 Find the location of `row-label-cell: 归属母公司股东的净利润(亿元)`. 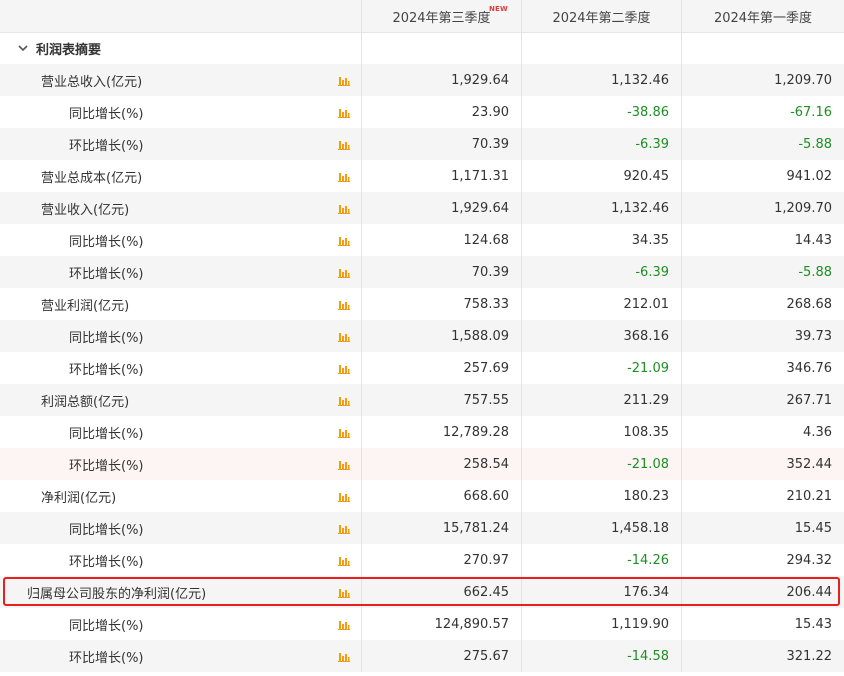

row-label-cell: 归属母公司股东的净利润(亿元) is located at coordinates (181, 592).